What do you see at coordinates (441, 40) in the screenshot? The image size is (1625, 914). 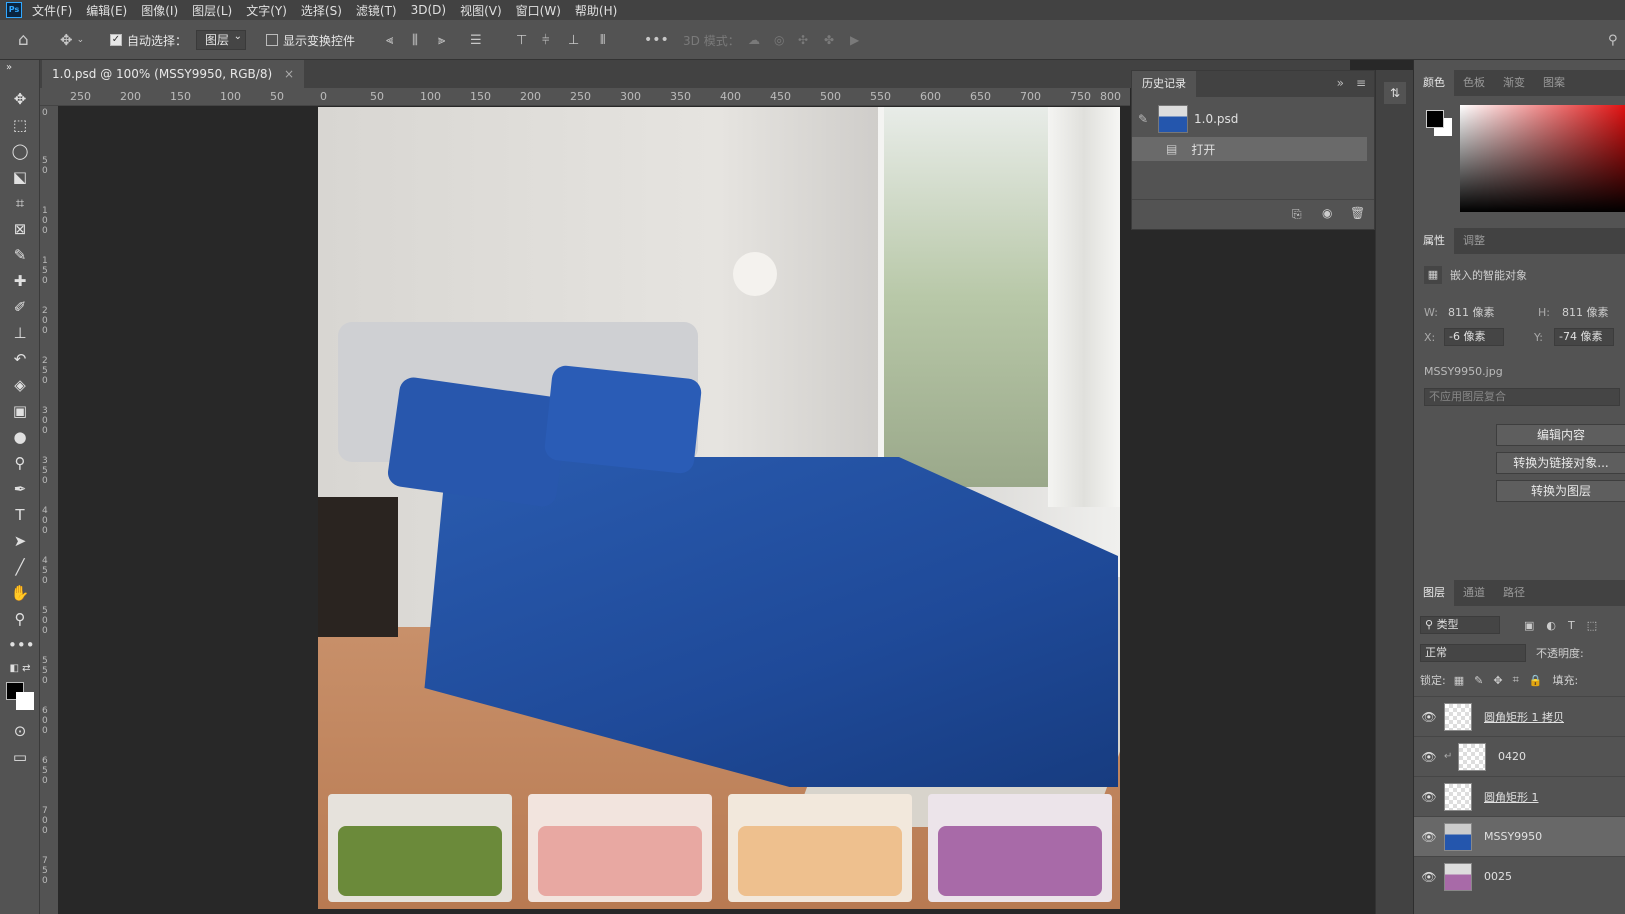 I see `align-right-icon: ⫸` at bounding box center [441, 40].